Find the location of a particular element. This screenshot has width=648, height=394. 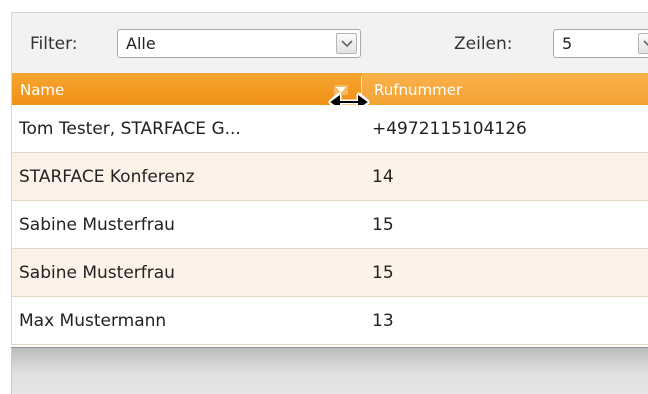

phone-number: 13 is located at coordinates (383, 321).